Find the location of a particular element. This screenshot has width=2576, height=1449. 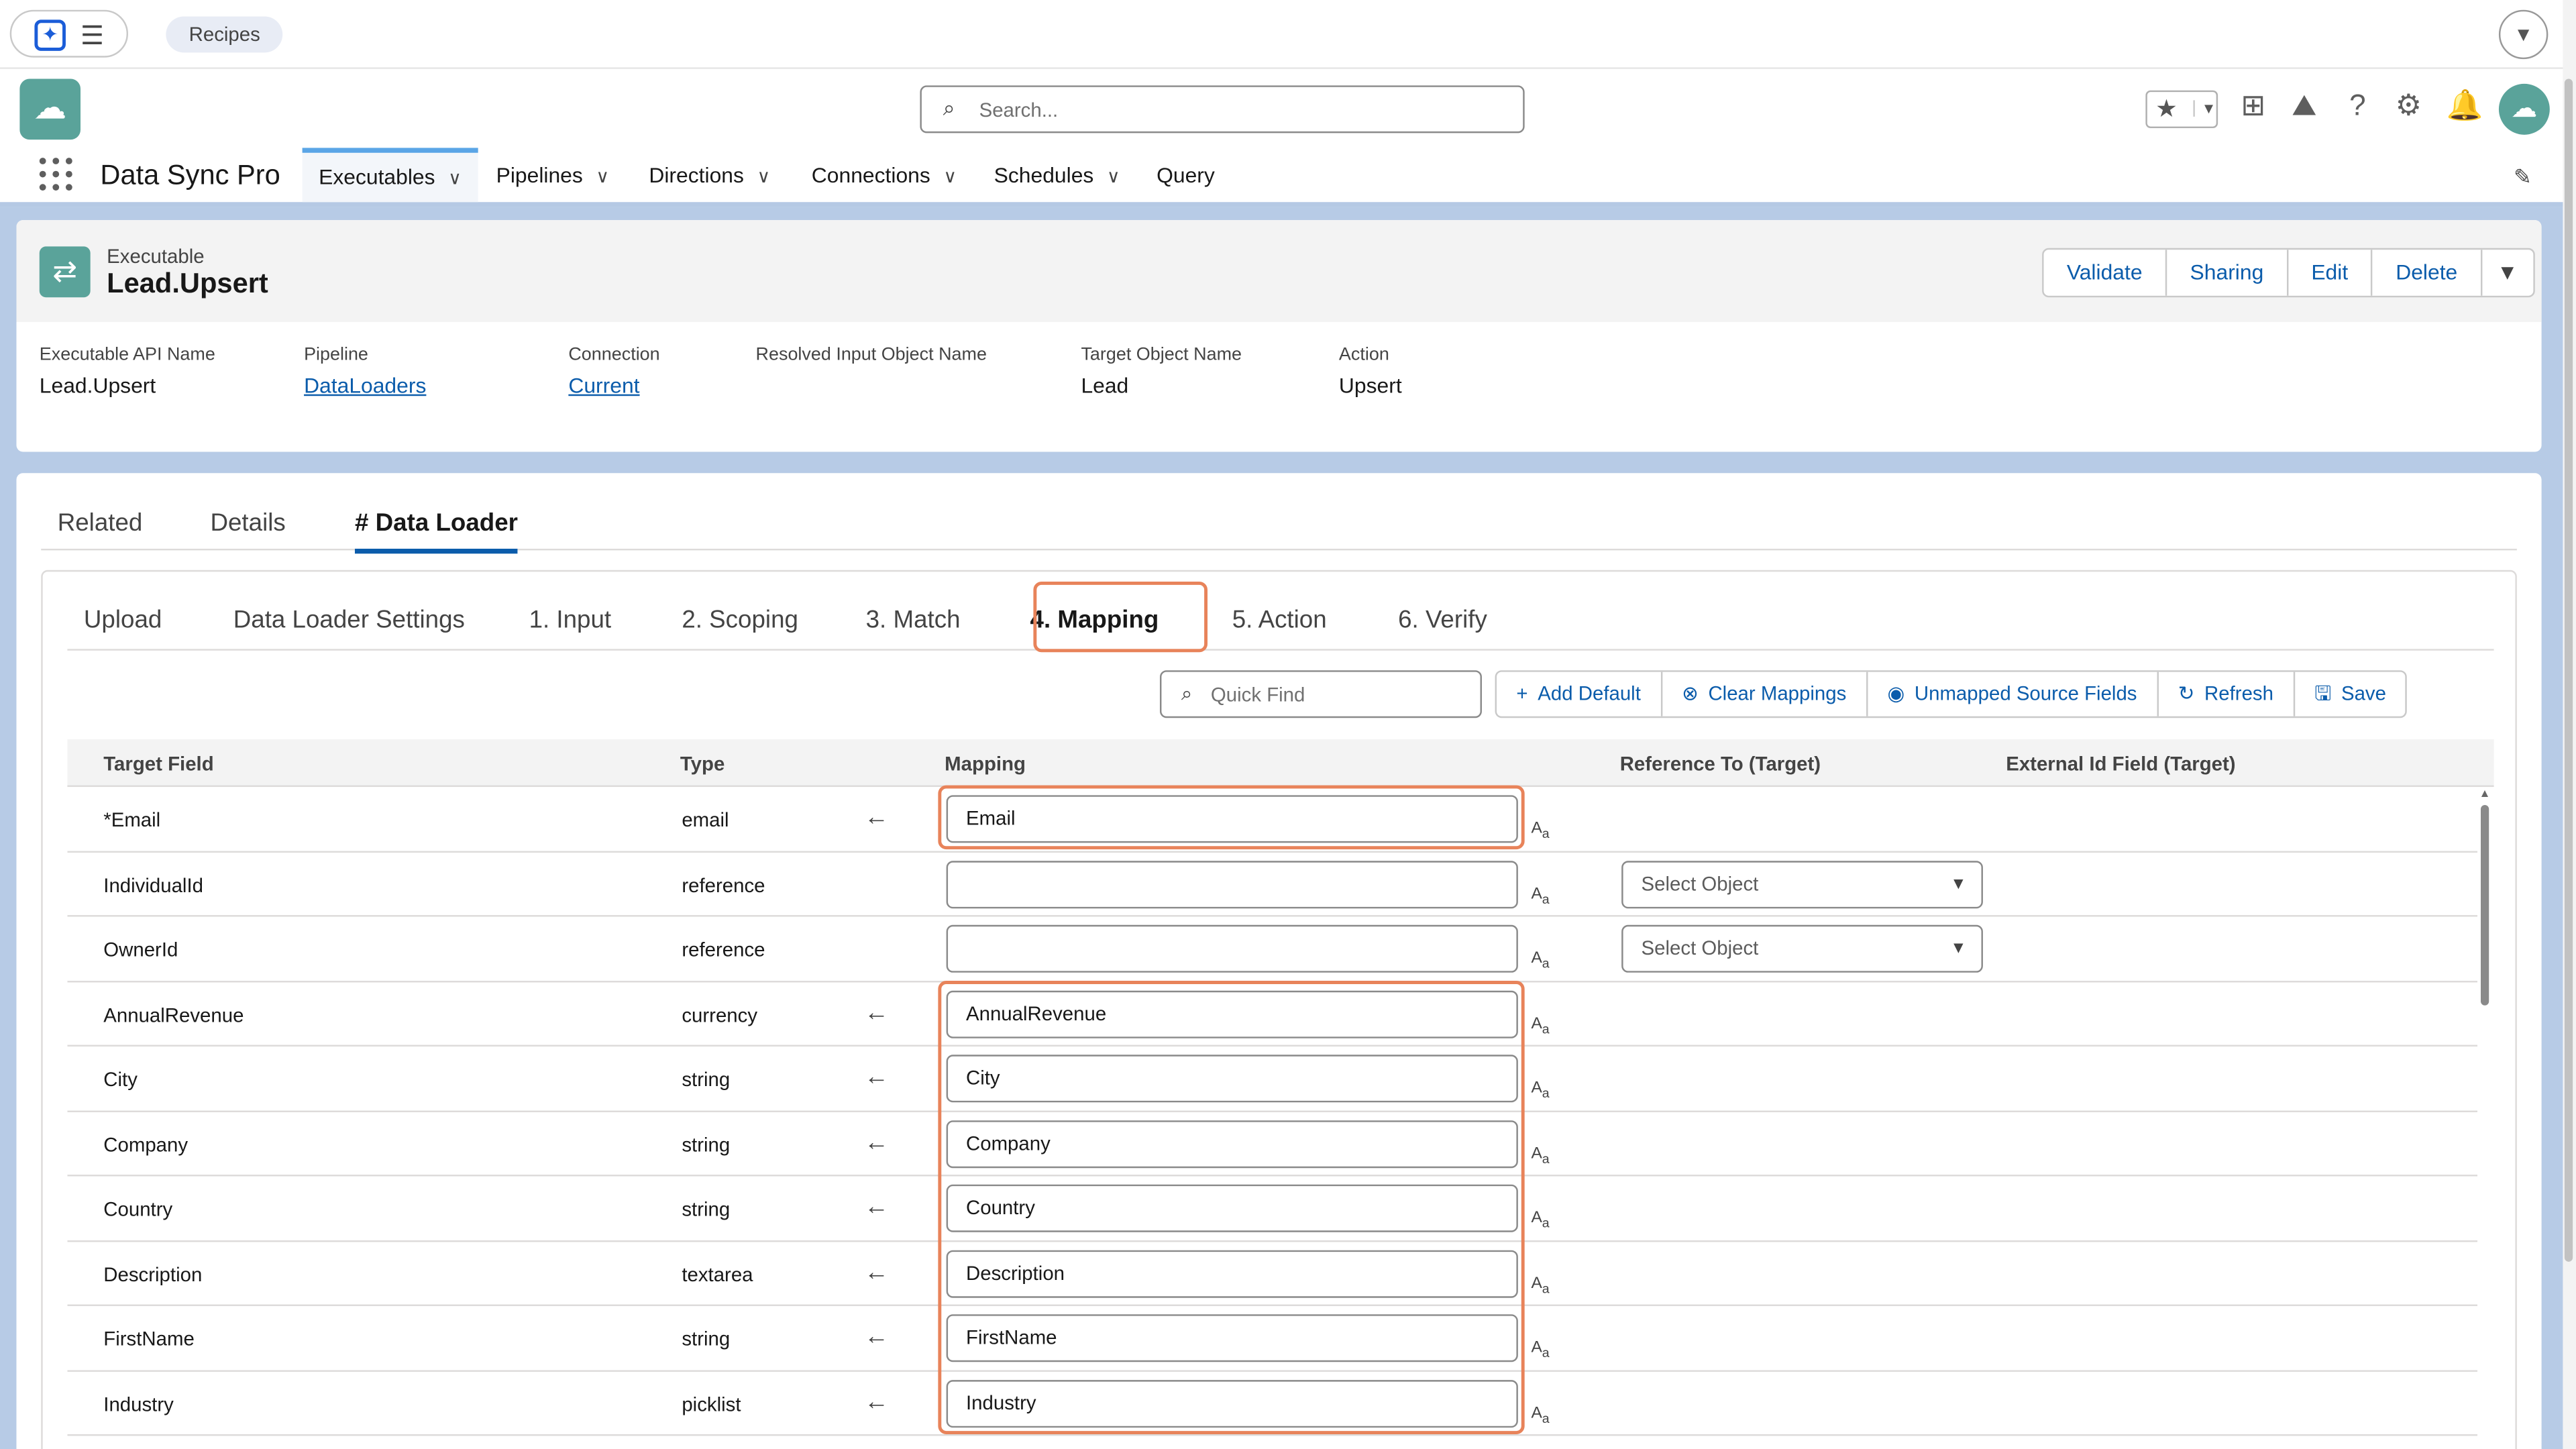

scroll-up-icon: ▲ is located at coordinates (2485, 794).